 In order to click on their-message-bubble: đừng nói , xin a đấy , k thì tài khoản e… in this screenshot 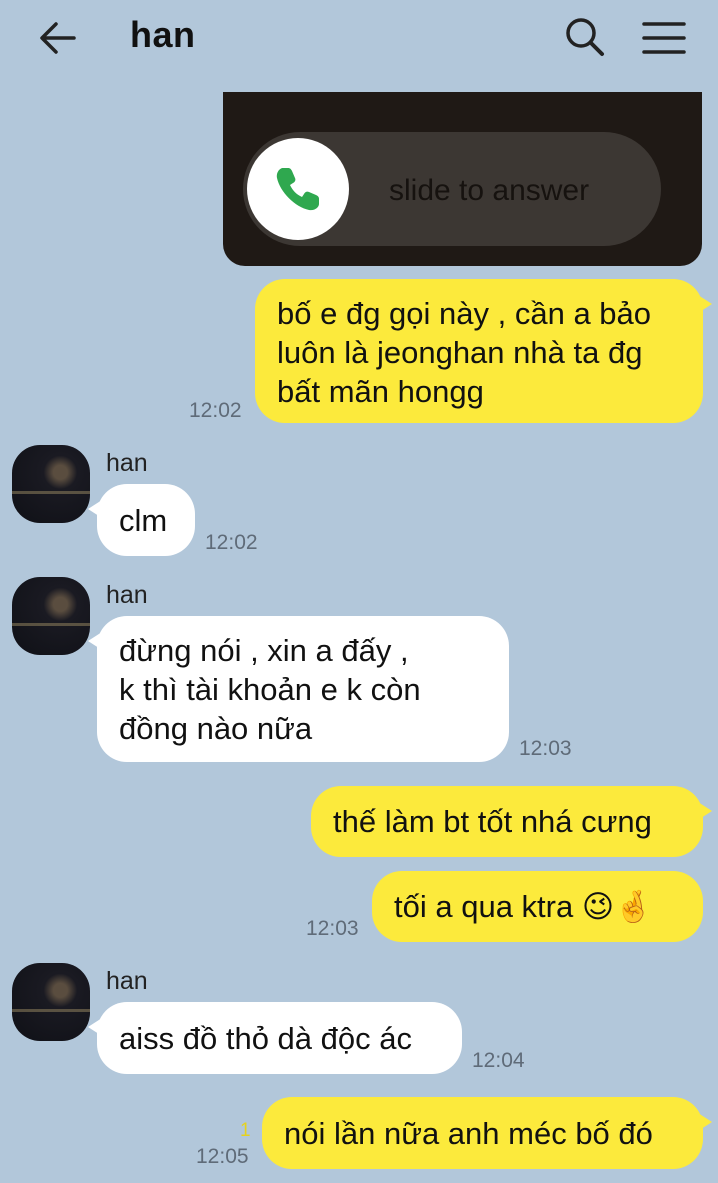, I will do `click(298, 689)`.